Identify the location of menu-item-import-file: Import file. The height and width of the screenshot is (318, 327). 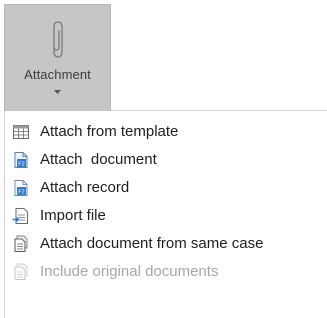
(166, 216).